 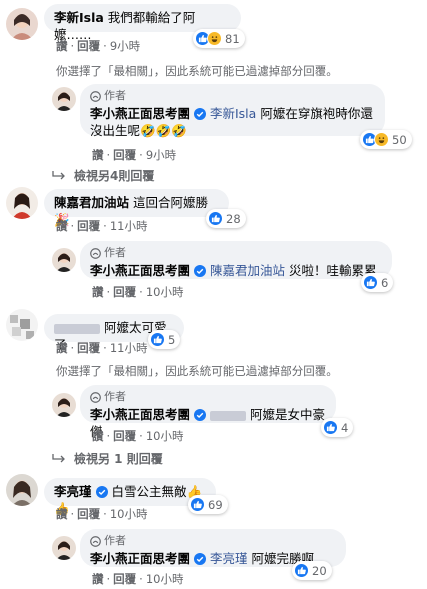 I want to click on comment-actions: 讚 · 回覆 · 9小時, so click(x=98, y=46).